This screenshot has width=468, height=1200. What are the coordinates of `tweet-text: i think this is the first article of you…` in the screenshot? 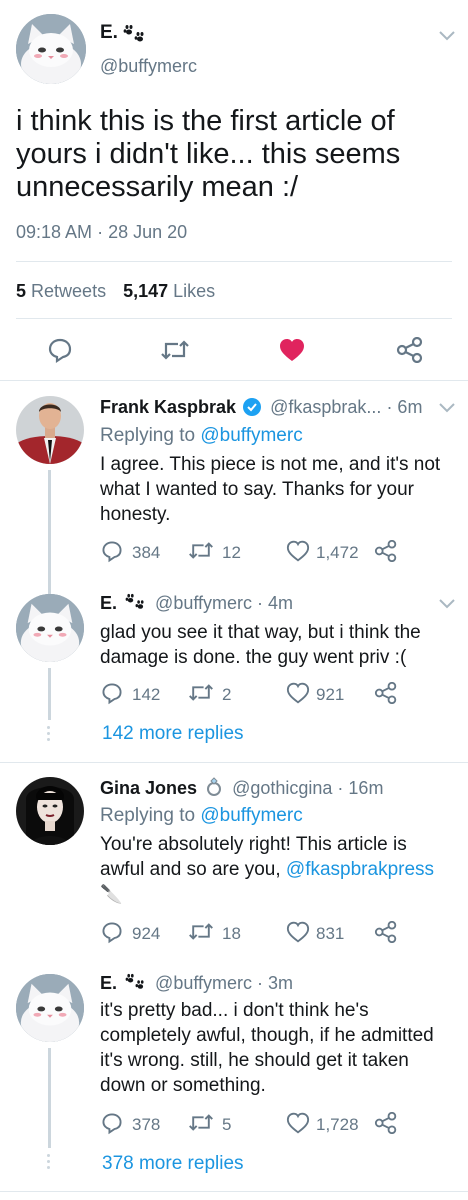 It's located at (208, 154).